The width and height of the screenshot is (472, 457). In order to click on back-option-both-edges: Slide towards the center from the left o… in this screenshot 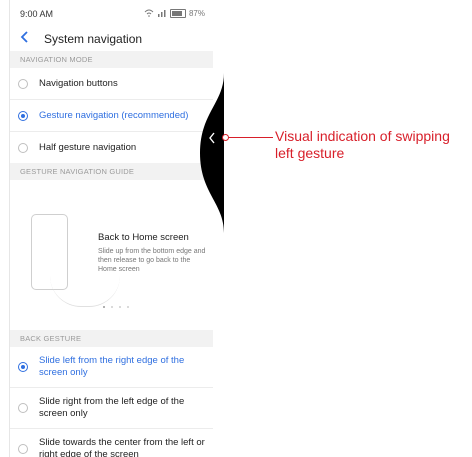, I will do `click(111, 443)`.